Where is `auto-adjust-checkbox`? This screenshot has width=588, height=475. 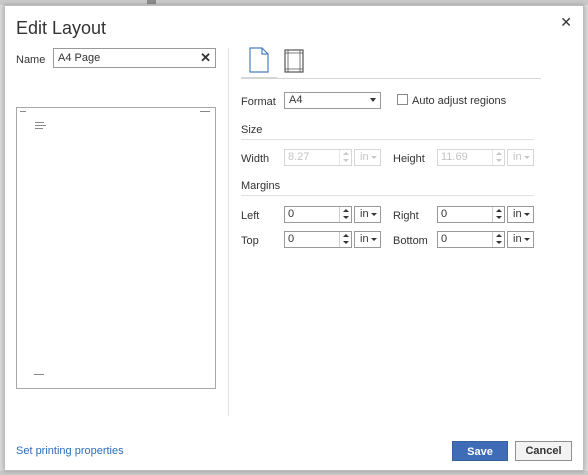
auto-adjust-checkbox is located at coordinates (402, 99).